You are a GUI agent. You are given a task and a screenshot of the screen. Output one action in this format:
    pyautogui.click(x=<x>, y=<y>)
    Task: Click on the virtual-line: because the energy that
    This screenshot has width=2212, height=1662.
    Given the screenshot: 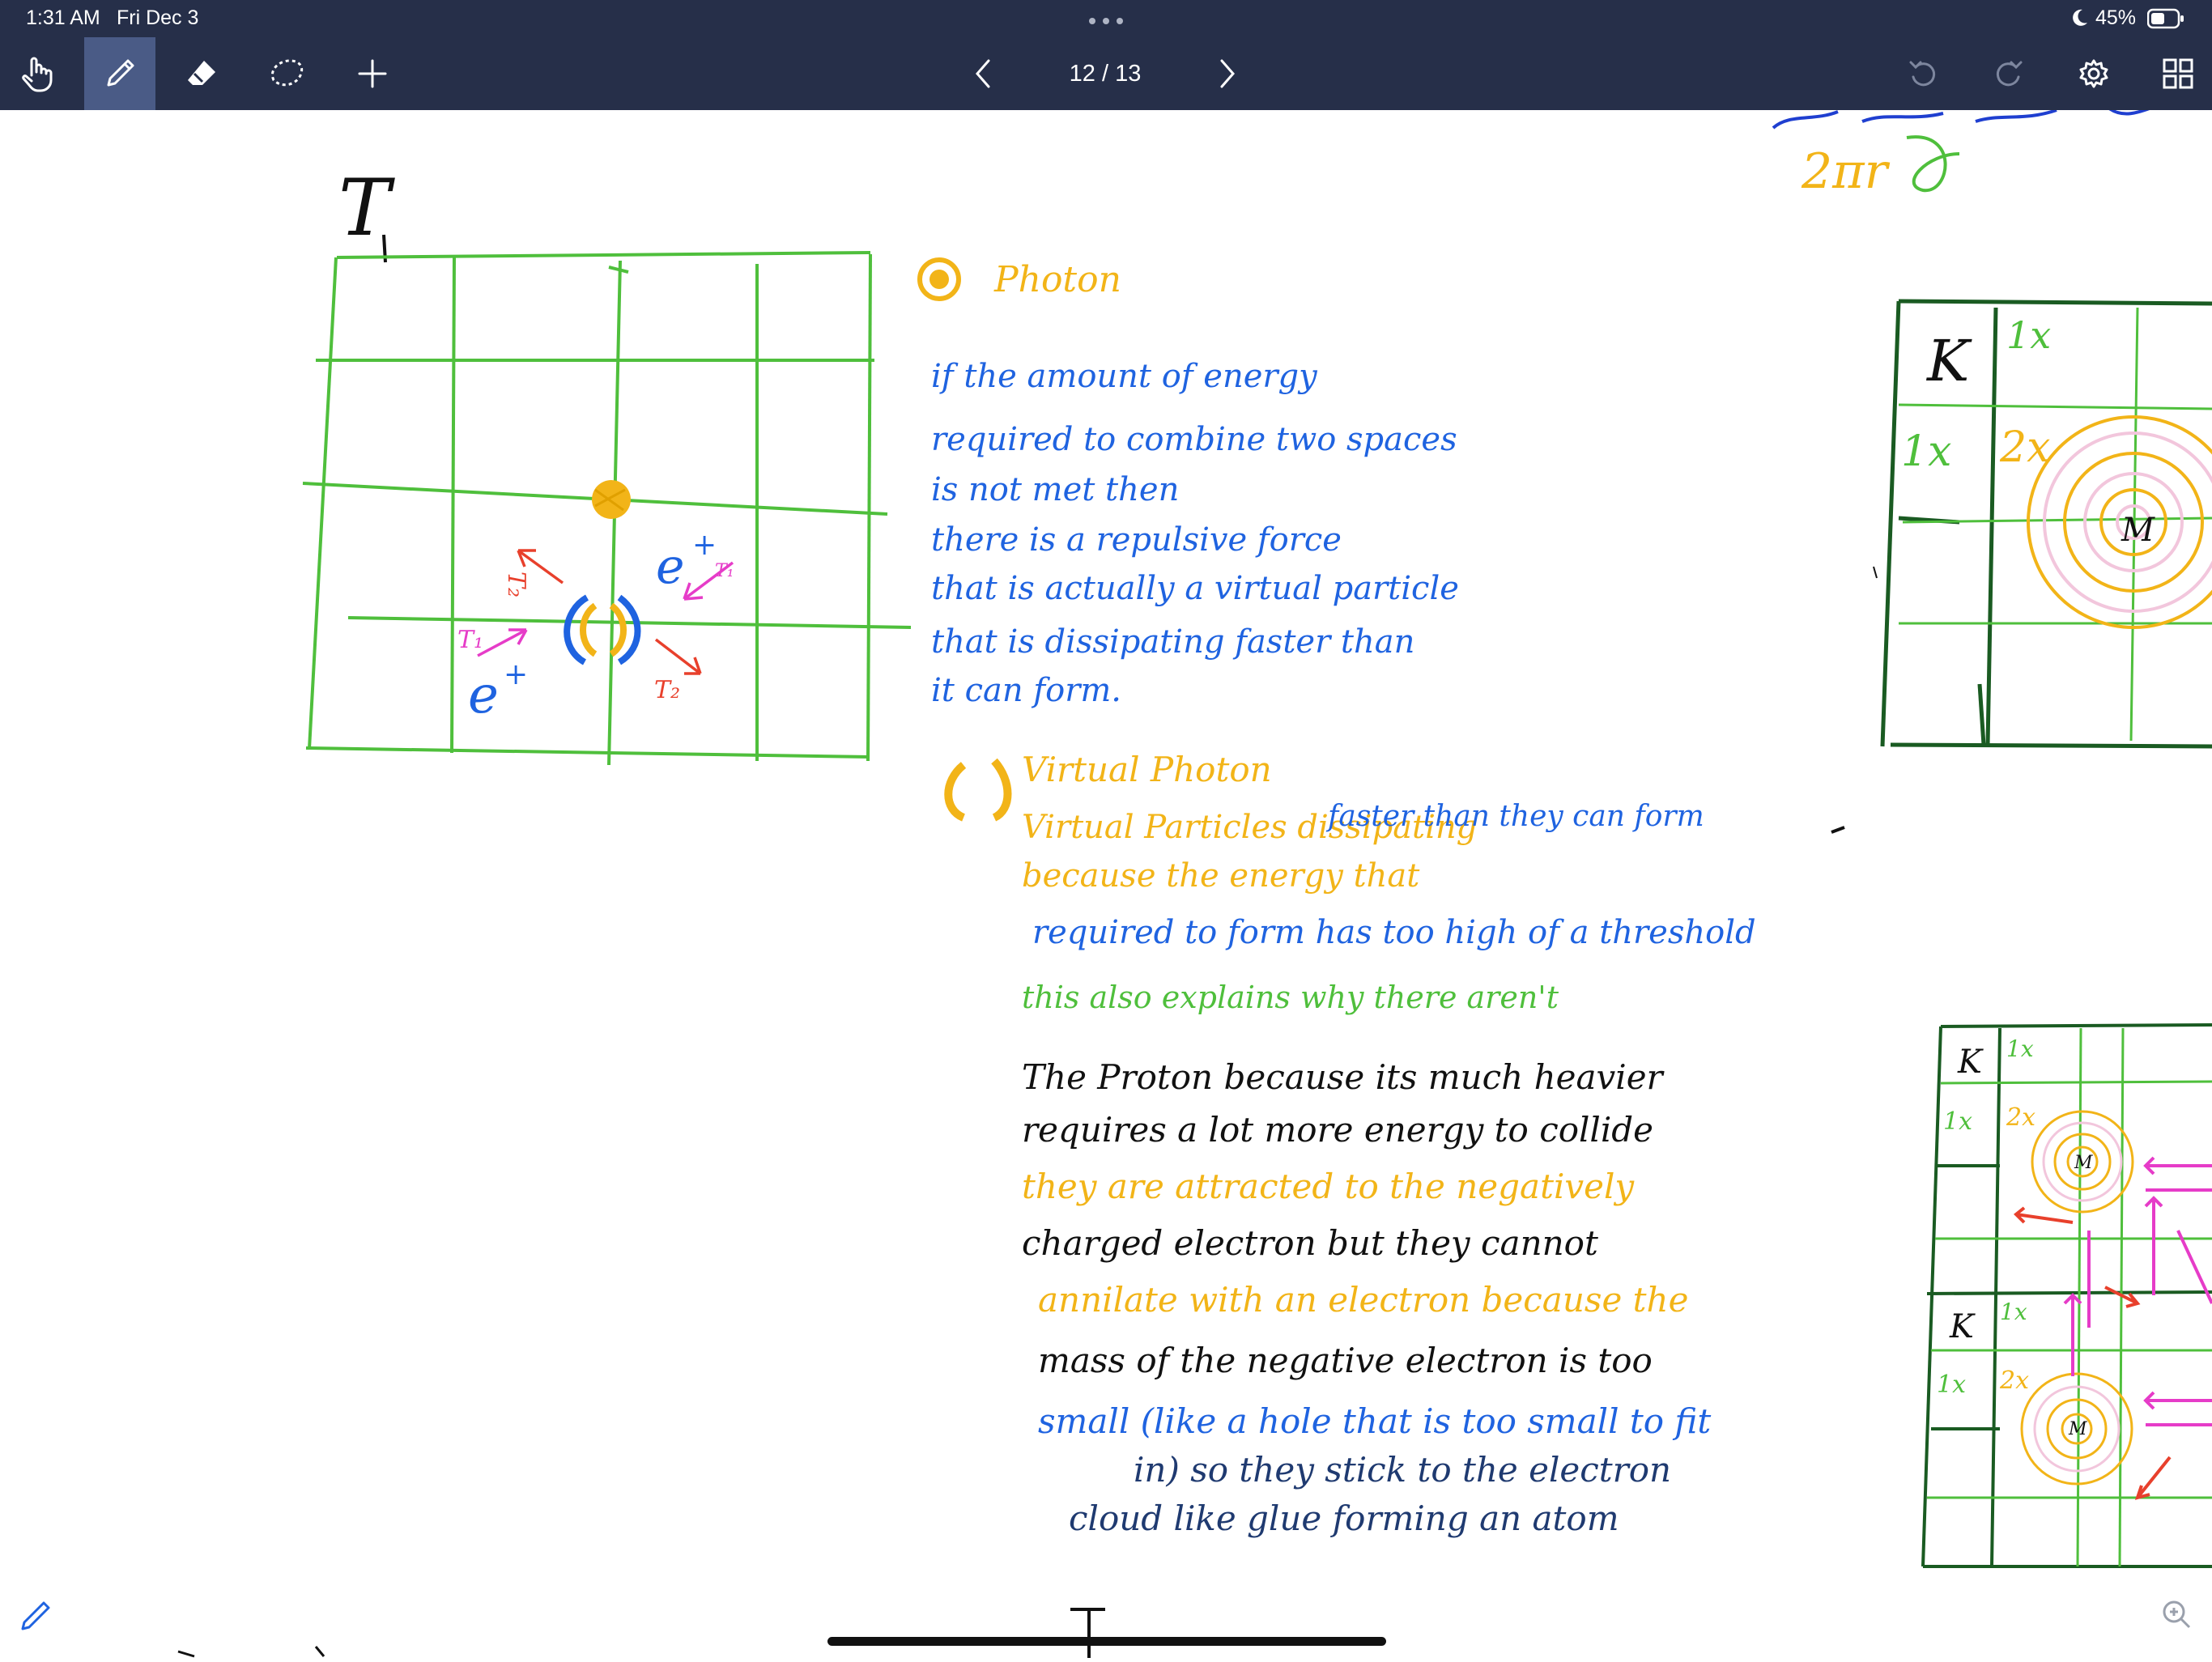 What is the action you would take?
    pyautogui.click(x=1221, y=876)
    